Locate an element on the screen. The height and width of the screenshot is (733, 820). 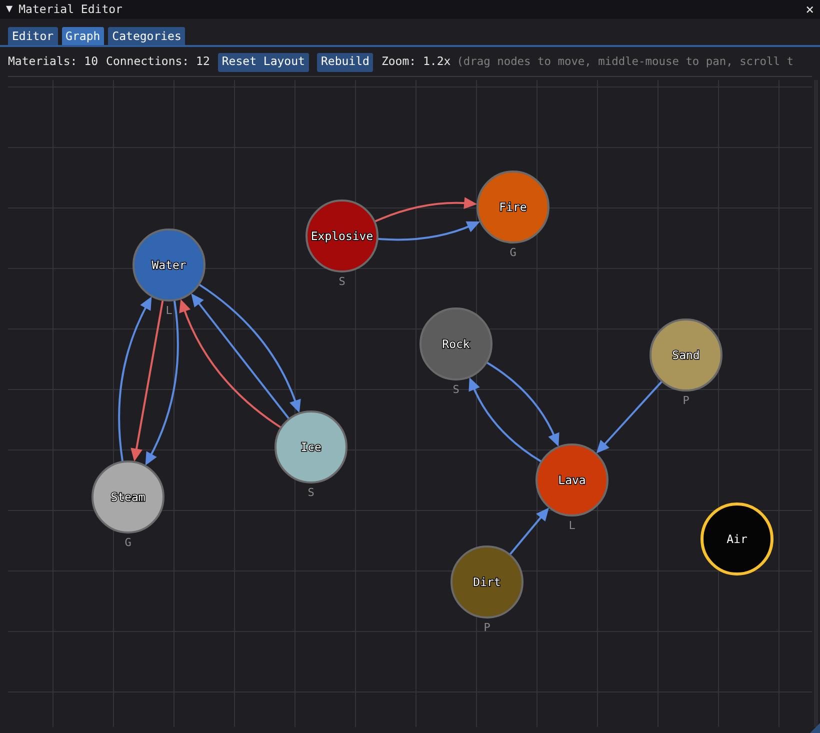
tab: Graph is located at coordinates (83, 36).